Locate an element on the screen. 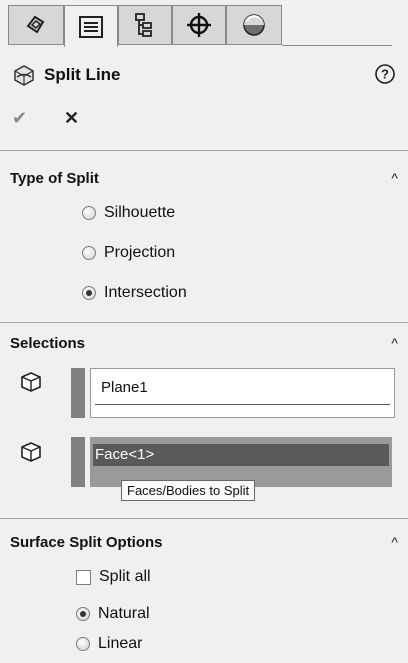  radio-intersection: Intersection is located at coordinates (134, 293).